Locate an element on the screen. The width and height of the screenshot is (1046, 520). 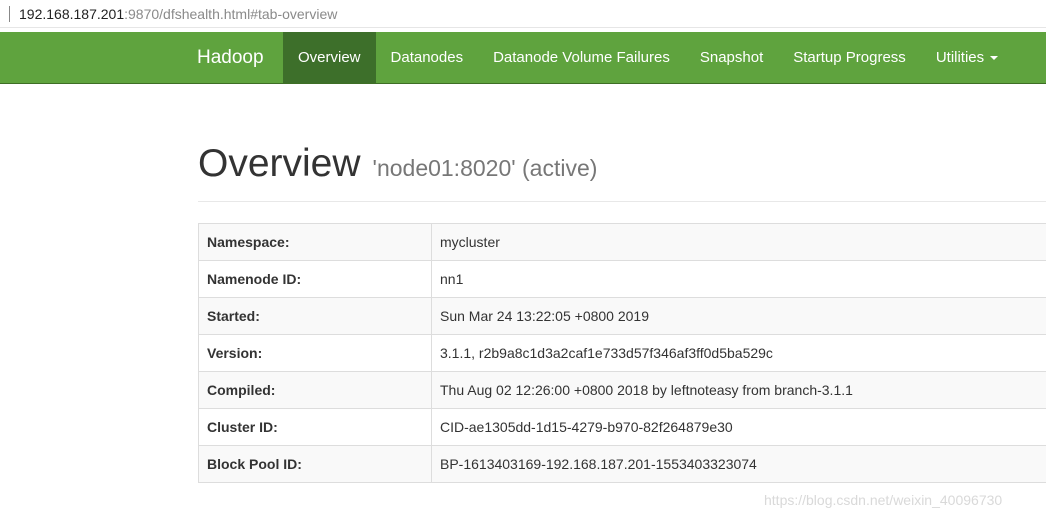
nav-utilities-dropdown: Utilities is located at coordinates (967, 57).